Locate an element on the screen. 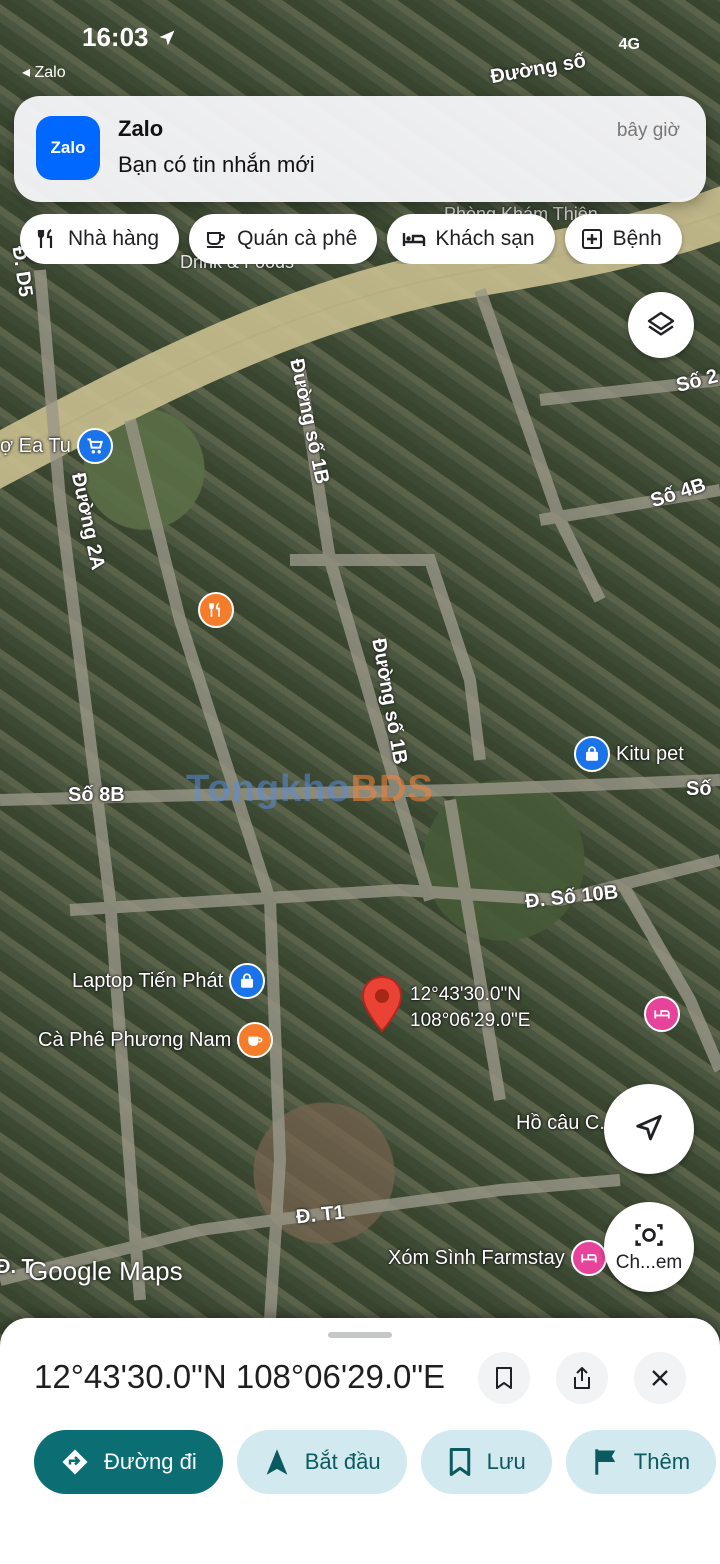 The image size is (720, 1564). camera-search-icon is located at coordinates (649, 1235).